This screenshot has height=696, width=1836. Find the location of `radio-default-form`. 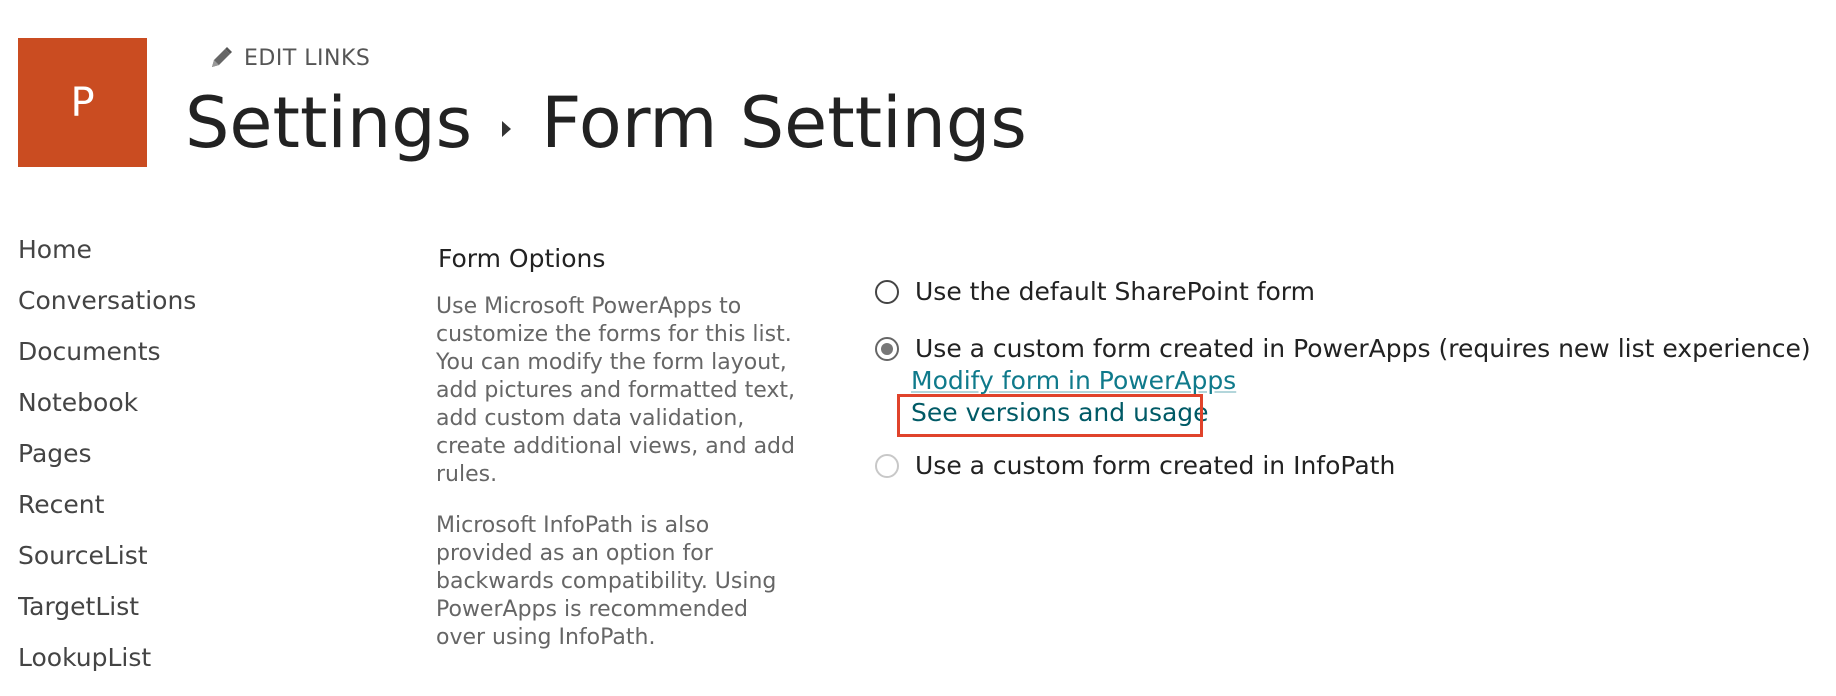

radio-default-form is located at coordinates (887, 291).